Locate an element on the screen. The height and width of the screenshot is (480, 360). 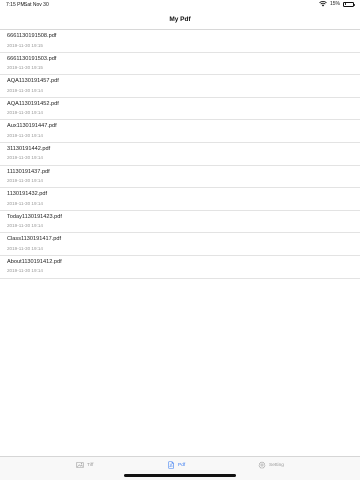
file-name: 11130191437.pdf is located at coordinates (28, 171).